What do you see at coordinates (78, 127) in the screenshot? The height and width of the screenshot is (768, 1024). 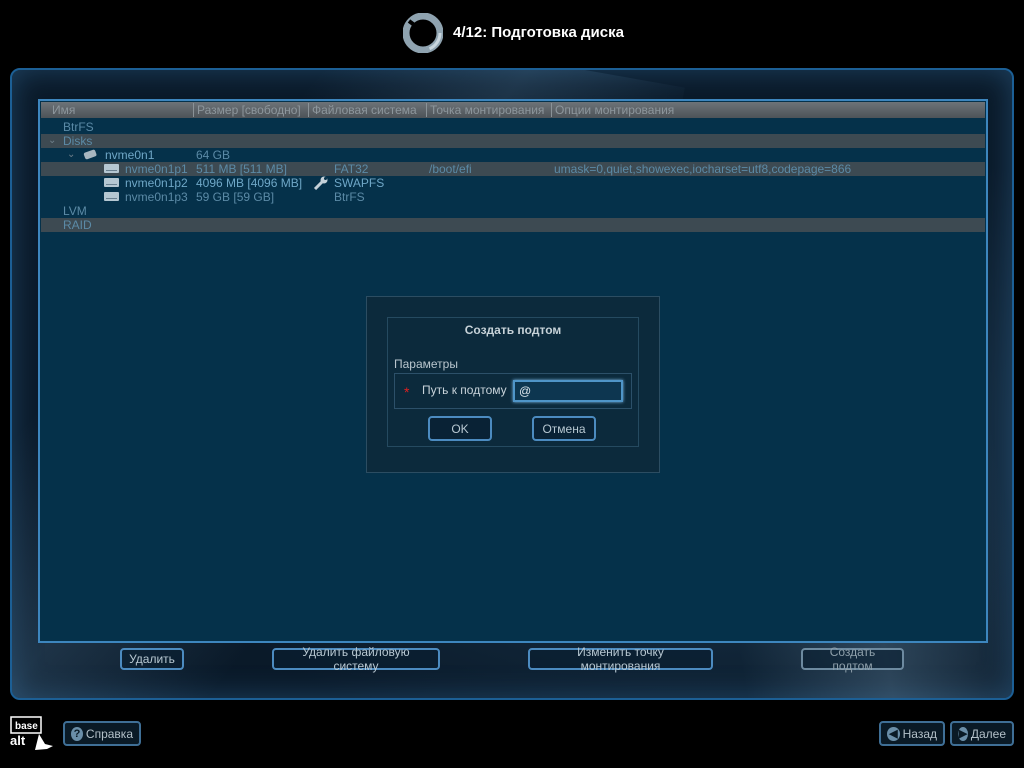 I see `row-name: BtrFS` at bounding box center [78, 127].